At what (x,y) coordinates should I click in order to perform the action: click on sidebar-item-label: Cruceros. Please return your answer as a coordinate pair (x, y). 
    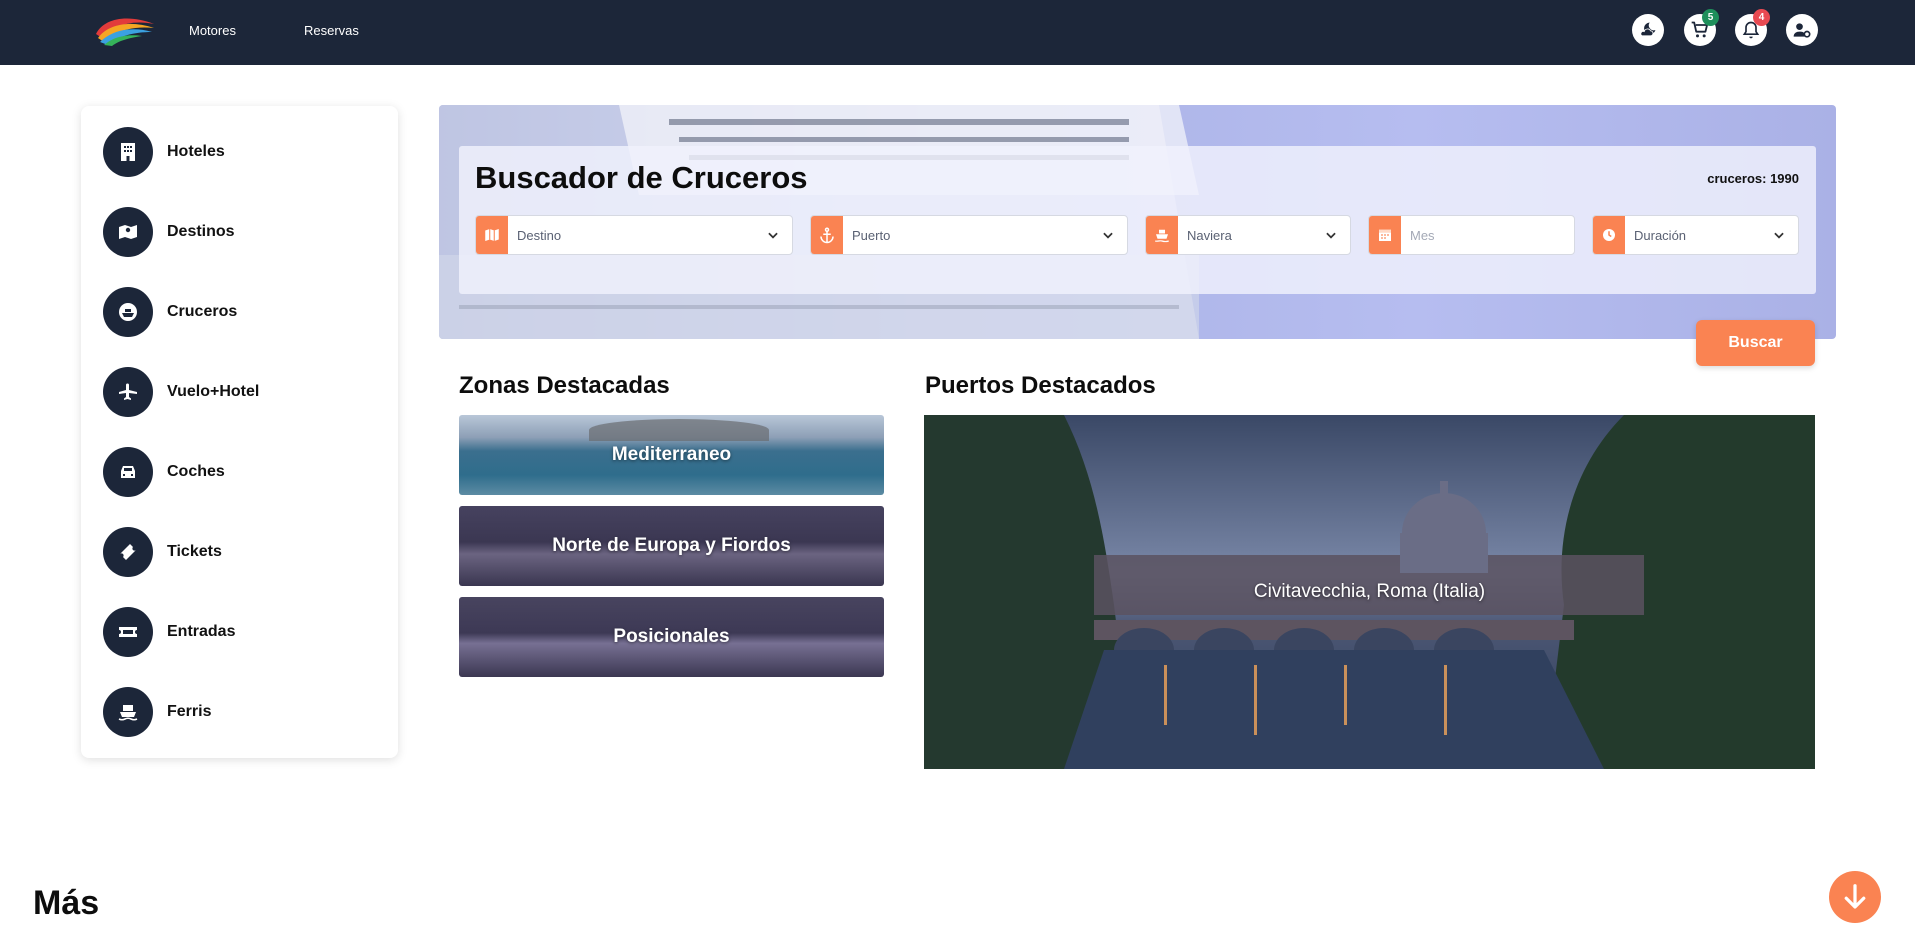
    Looking at the image, I should click on (202, 311).